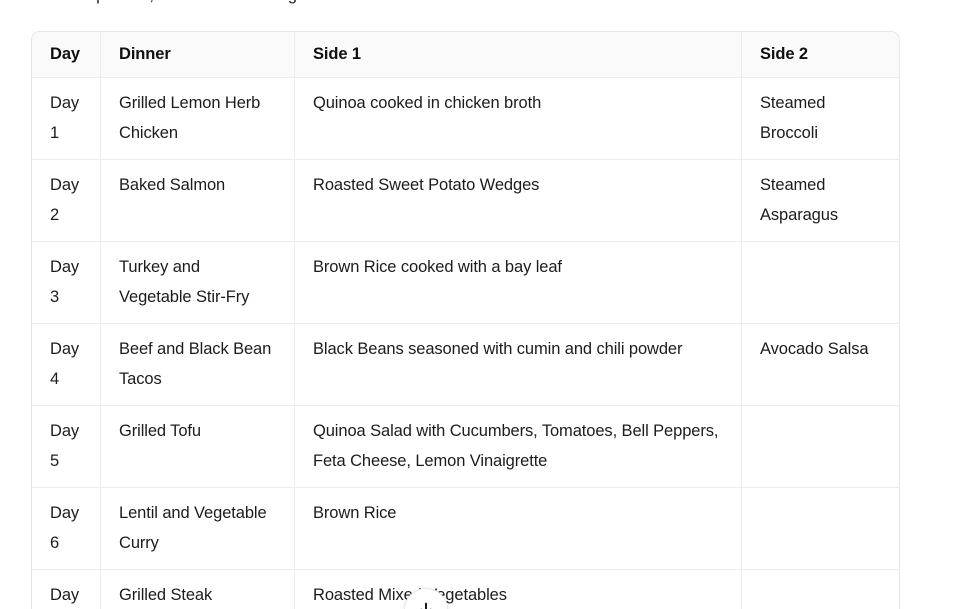  Describe the element at coordinates (66, 201) in the screenshot. I see `cell-day: Day 2` at that location.